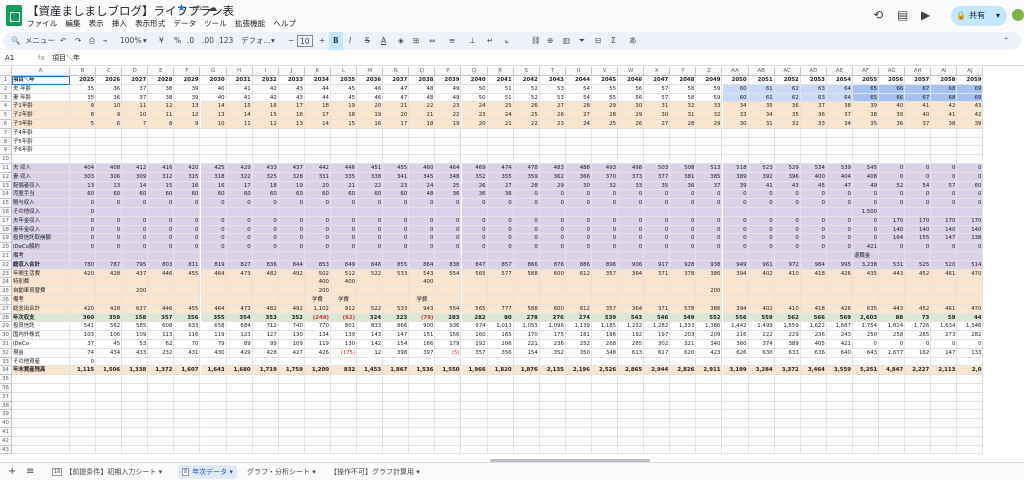  I want to click on decrease-decimal-button: .0, so click(190, 41).